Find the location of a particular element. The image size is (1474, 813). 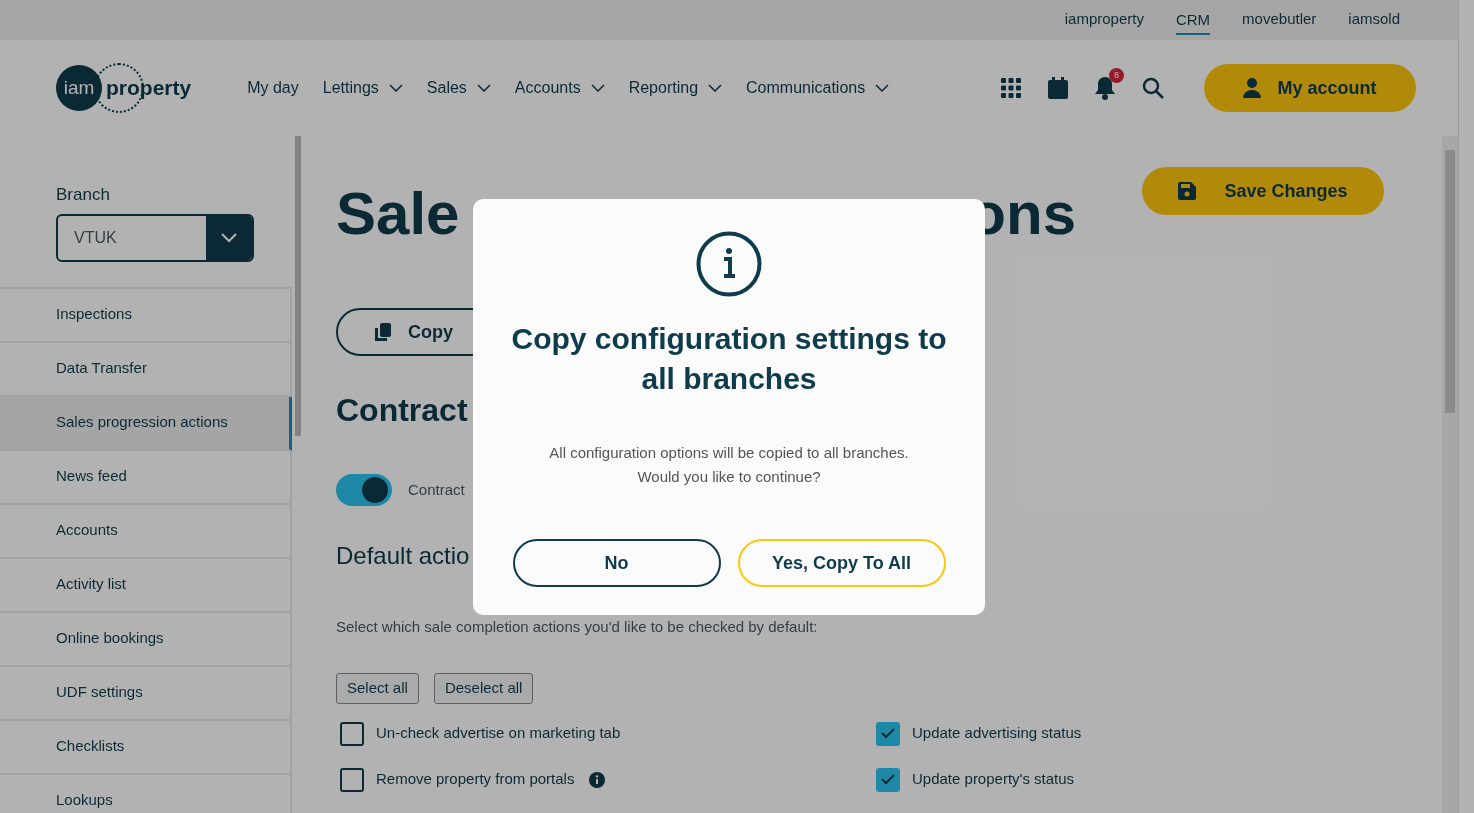

calendar-icon is located at coordinates (1058, 88).